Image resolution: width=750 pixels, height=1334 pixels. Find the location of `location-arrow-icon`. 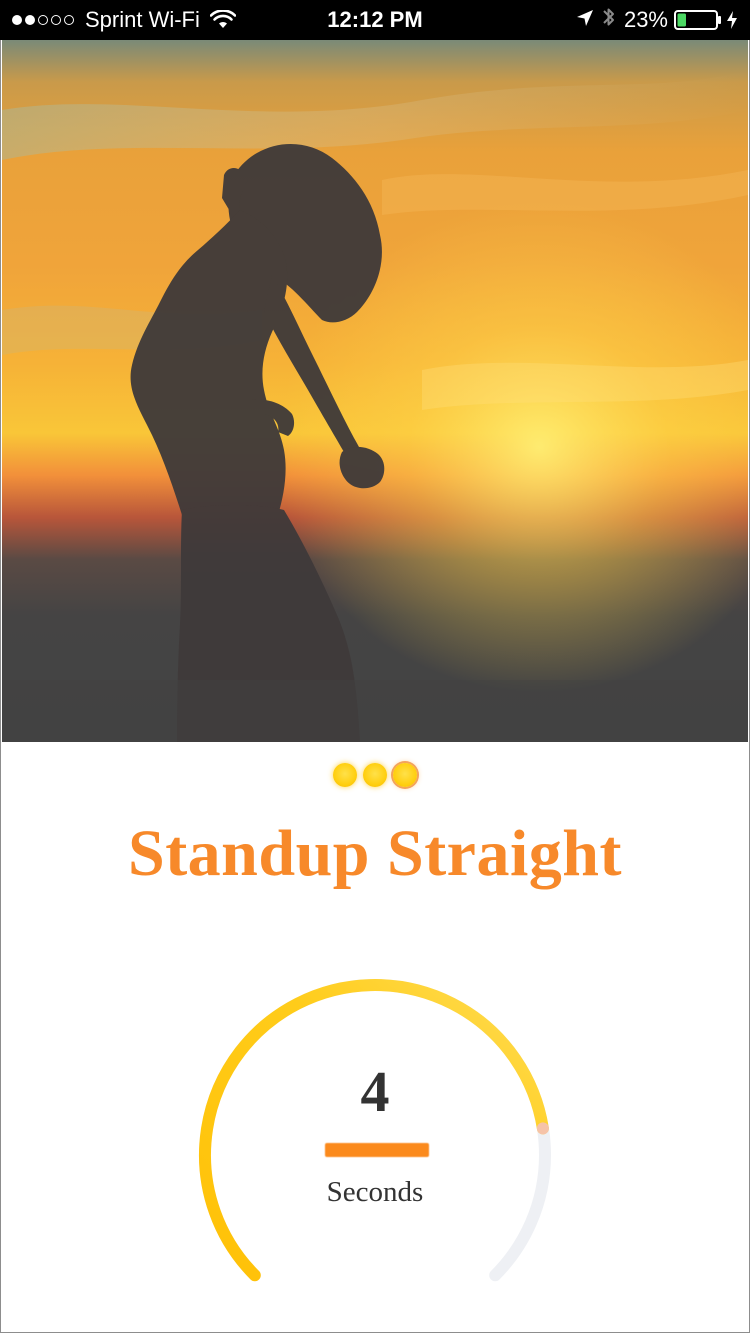

location-arrow-icon is located at coordinates (585, 20).